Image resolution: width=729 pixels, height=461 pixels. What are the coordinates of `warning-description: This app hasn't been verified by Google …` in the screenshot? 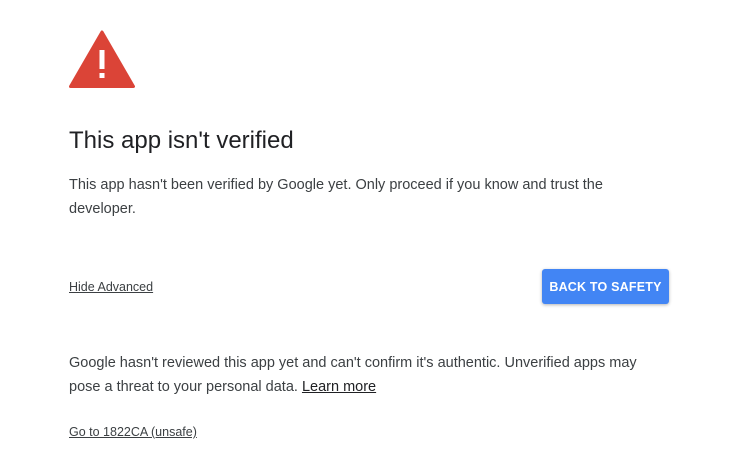 It's located at (336, 197).